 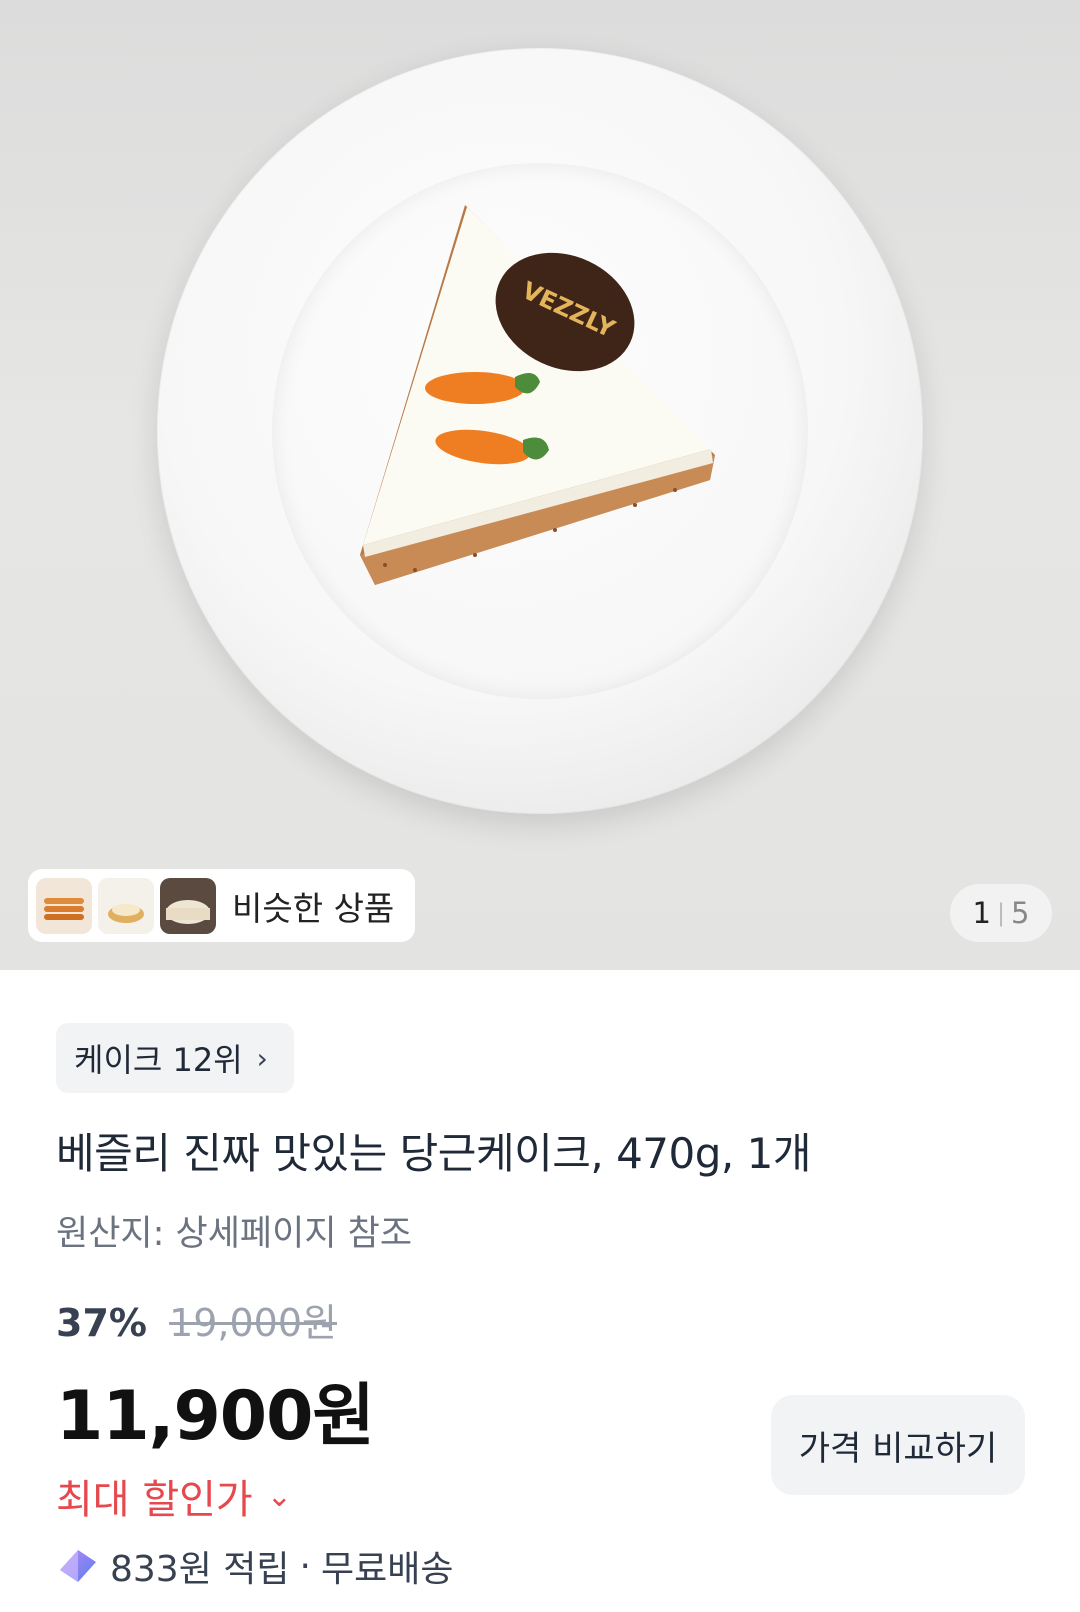 I want to click on reward-gem-icon, so click(x=78, y=1566).